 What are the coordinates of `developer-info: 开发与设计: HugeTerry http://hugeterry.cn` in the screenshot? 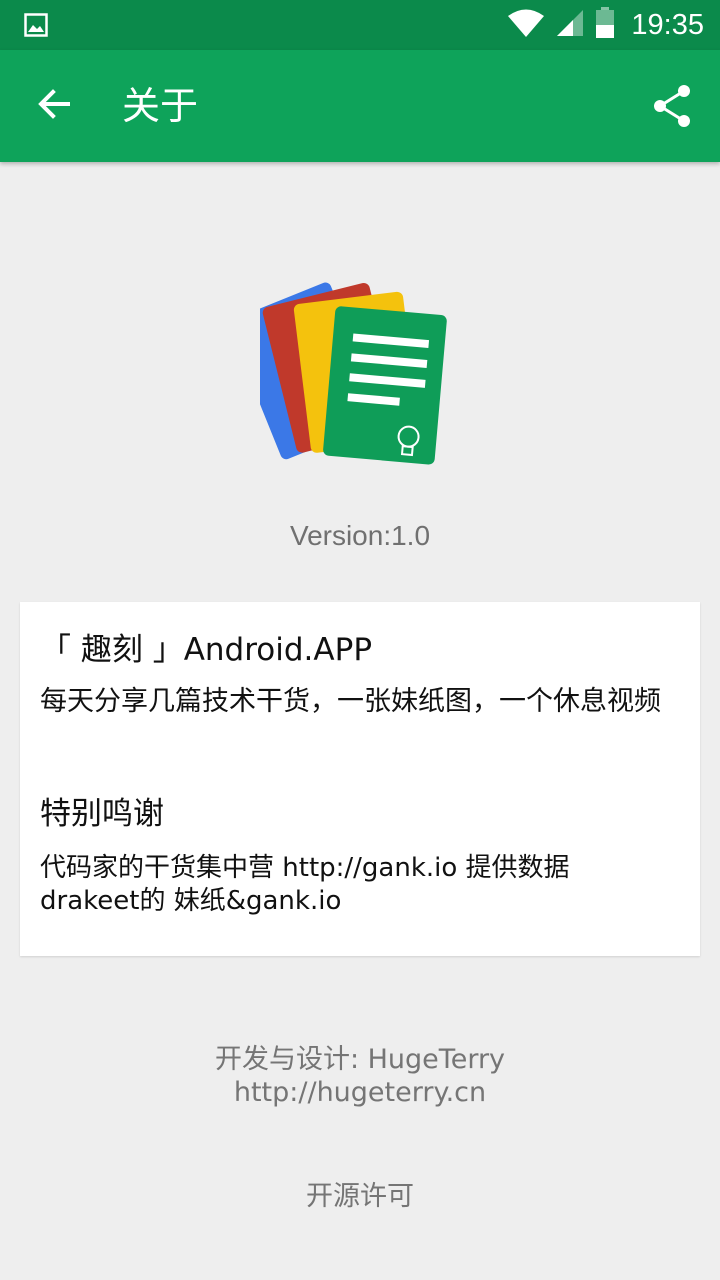 It's located at (360, 1076).